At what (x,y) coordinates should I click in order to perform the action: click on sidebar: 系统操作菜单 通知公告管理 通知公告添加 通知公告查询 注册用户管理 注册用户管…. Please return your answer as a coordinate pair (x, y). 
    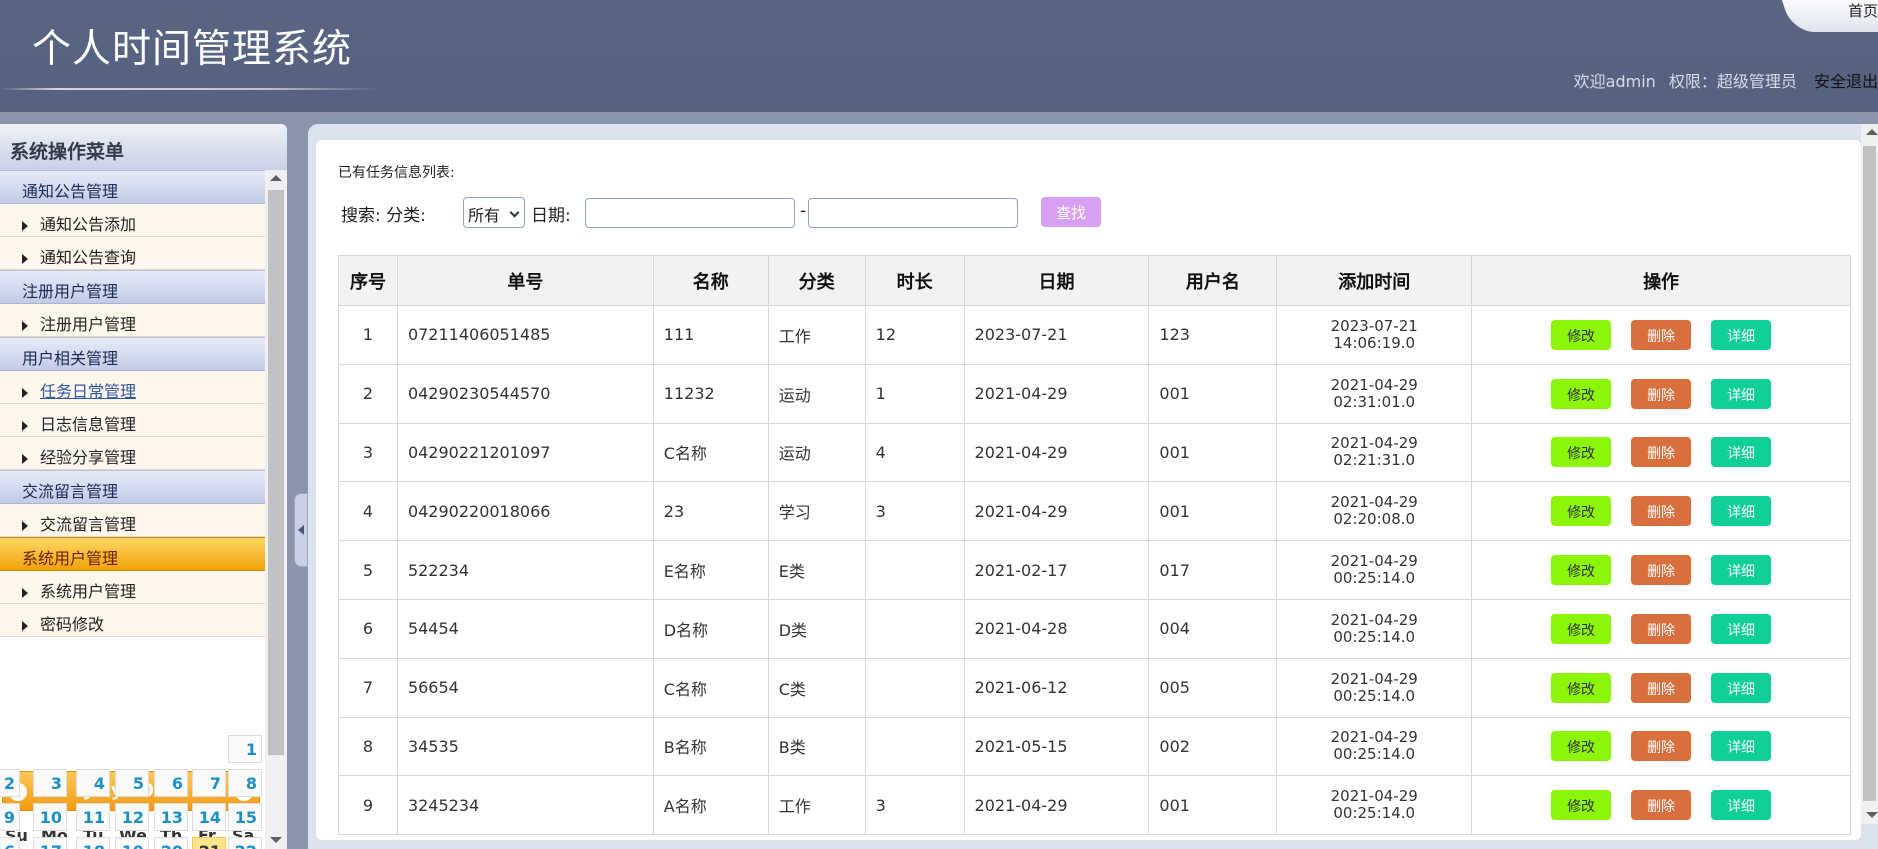
    Looking at the image, I should click on (143, 486).